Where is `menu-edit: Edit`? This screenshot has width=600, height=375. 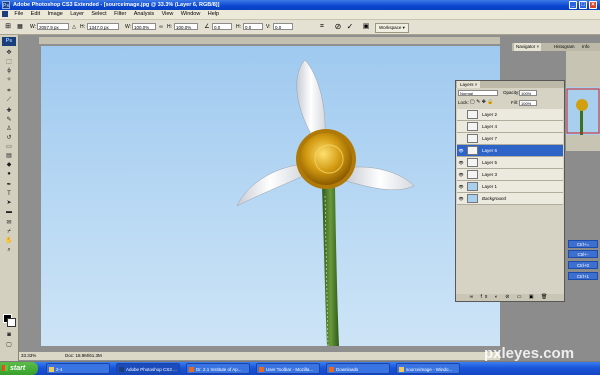
menu-edit: Edit is located at coordinates (35, 14).